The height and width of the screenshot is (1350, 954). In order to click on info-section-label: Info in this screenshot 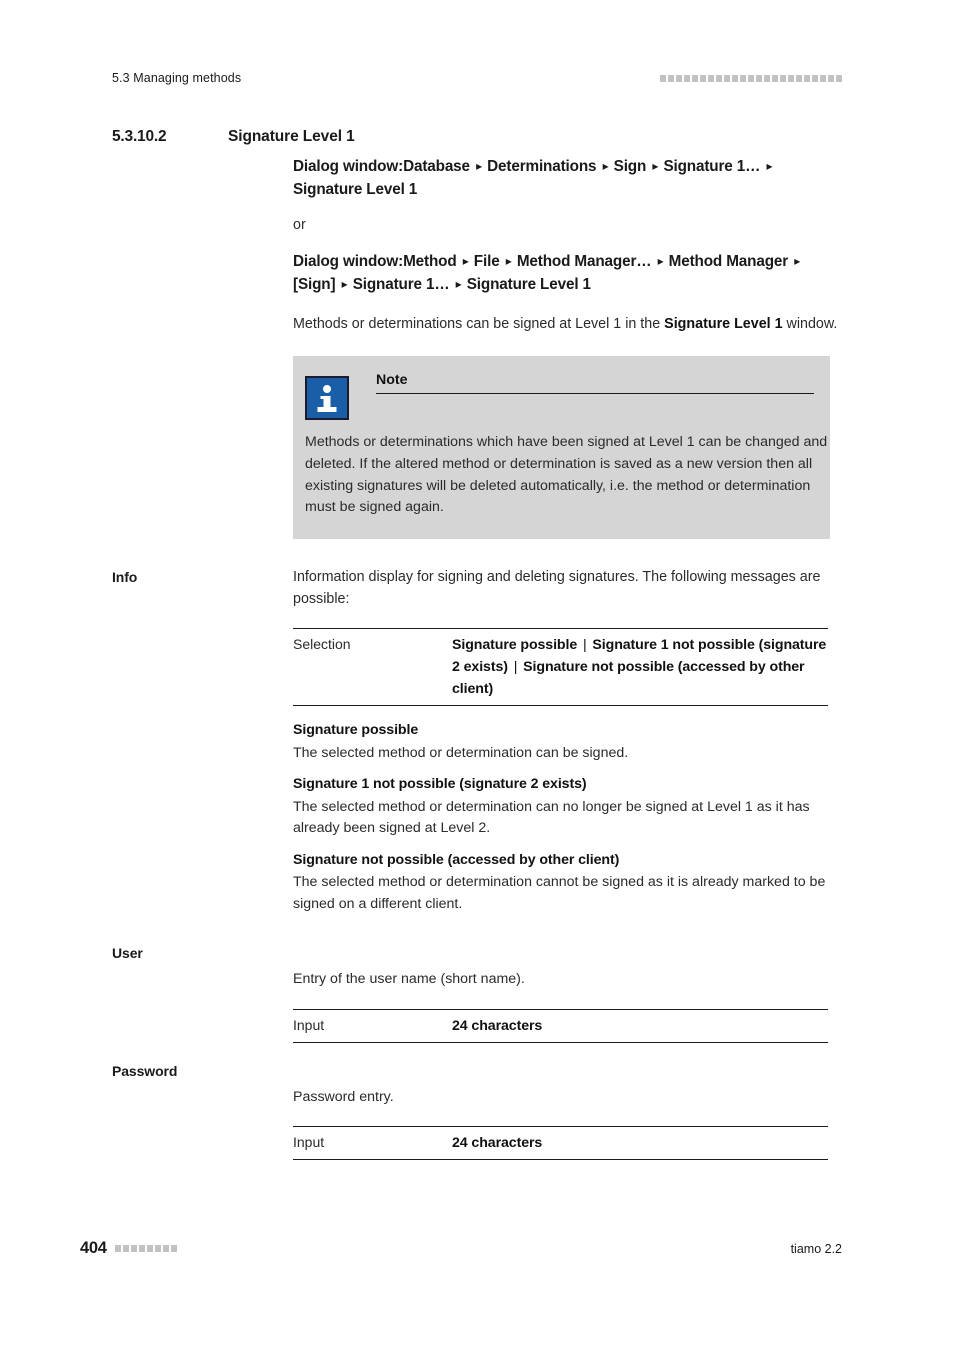, I will do `click(125, 577)`.